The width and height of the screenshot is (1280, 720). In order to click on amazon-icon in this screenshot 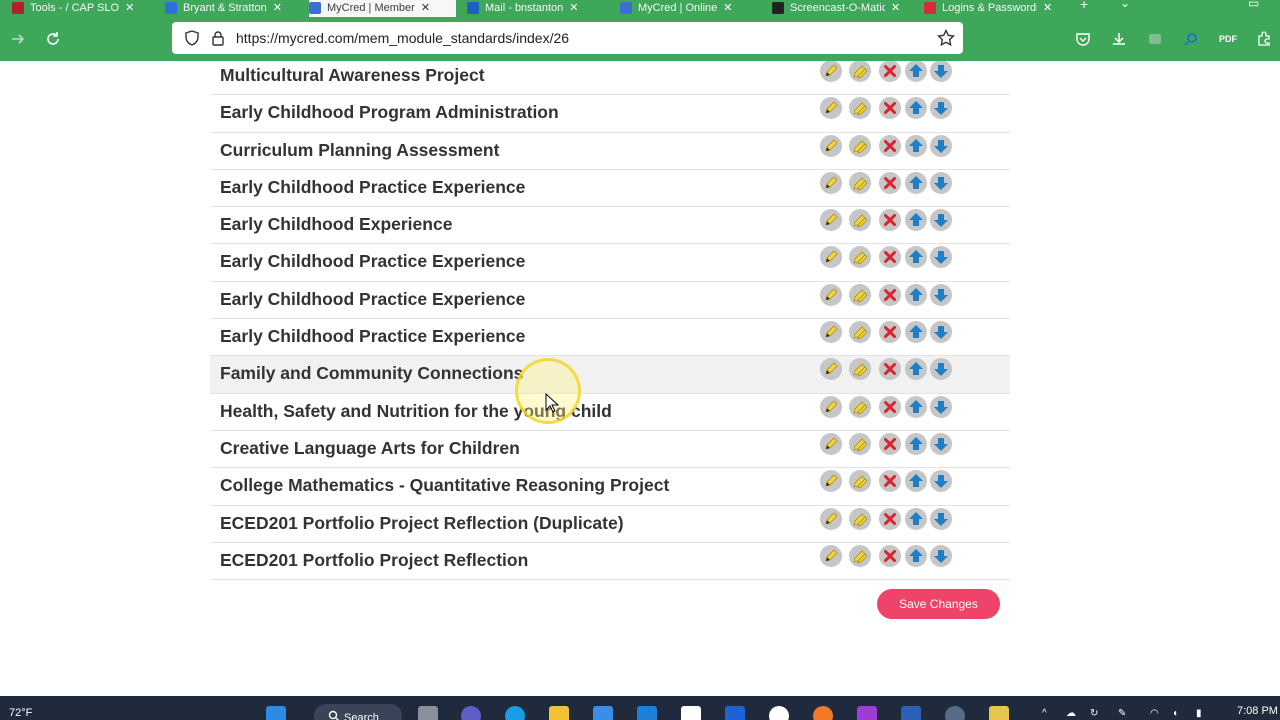, I will do `click(691, 713)`.